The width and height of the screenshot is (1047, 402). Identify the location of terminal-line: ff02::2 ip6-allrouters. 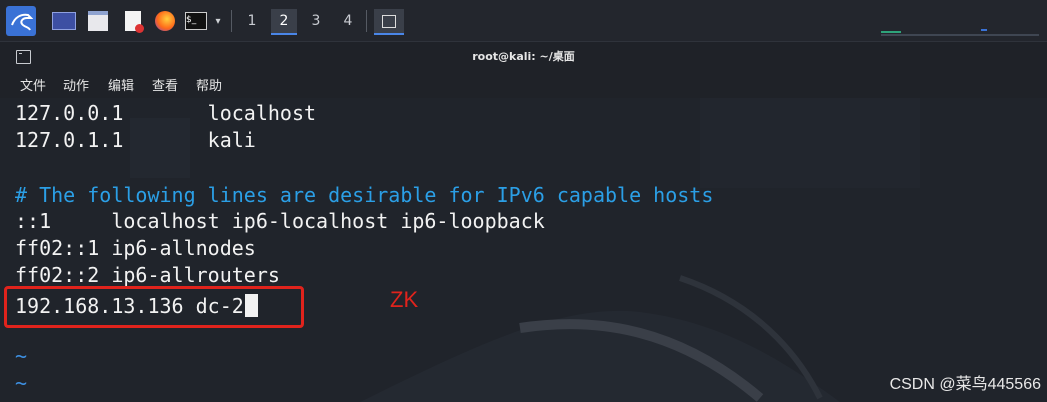
(147, 275).